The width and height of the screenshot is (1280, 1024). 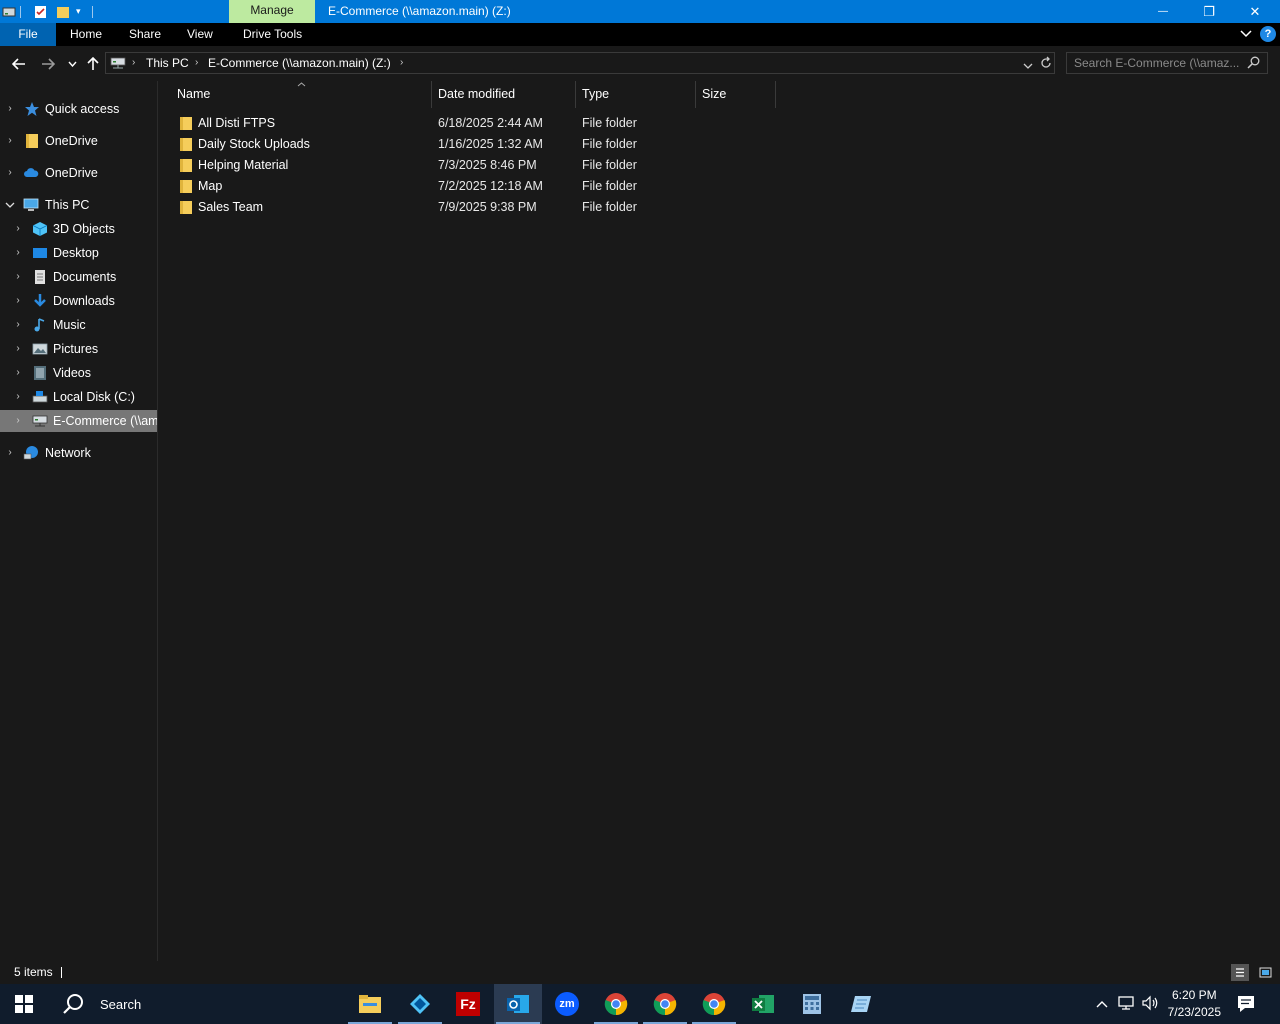 I want to click on nav-item-network: › Network, so click(x=78, y=453).